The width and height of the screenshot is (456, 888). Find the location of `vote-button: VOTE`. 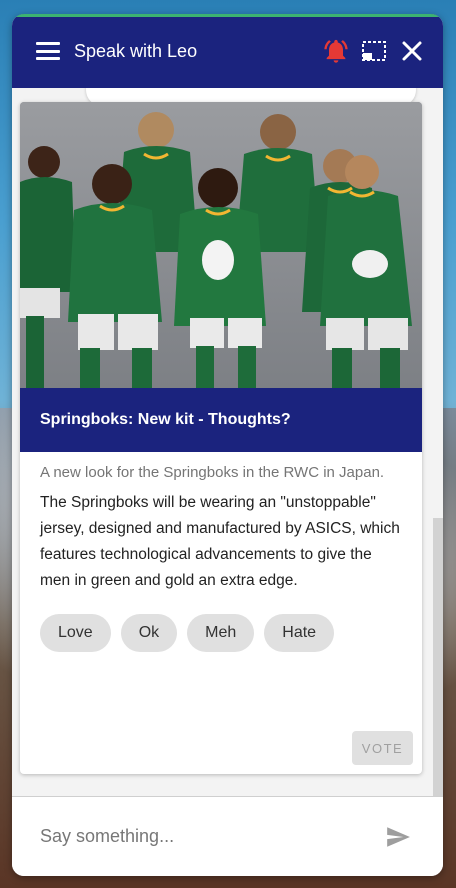

vote-button: VOTE is located at coordinates (382, 748).